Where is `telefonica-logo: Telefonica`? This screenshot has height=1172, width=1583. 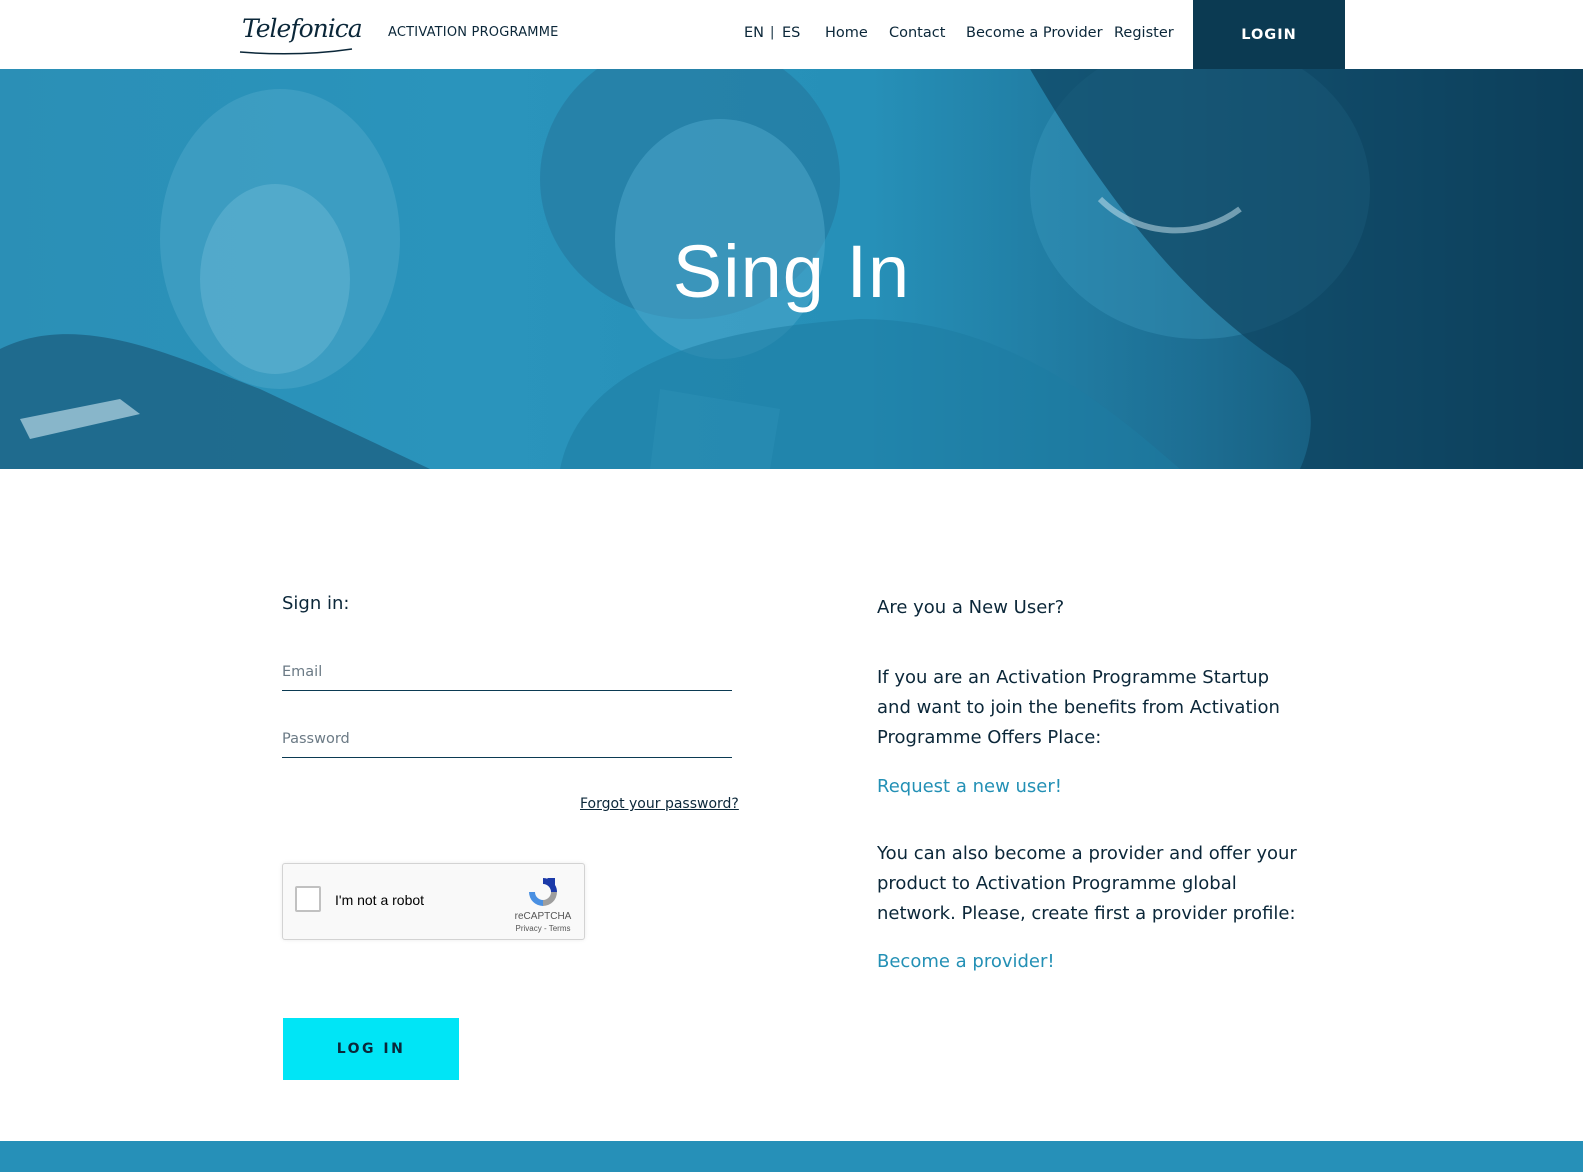 telefonica-logo: Telefonica is located at coordinates (300, 33).